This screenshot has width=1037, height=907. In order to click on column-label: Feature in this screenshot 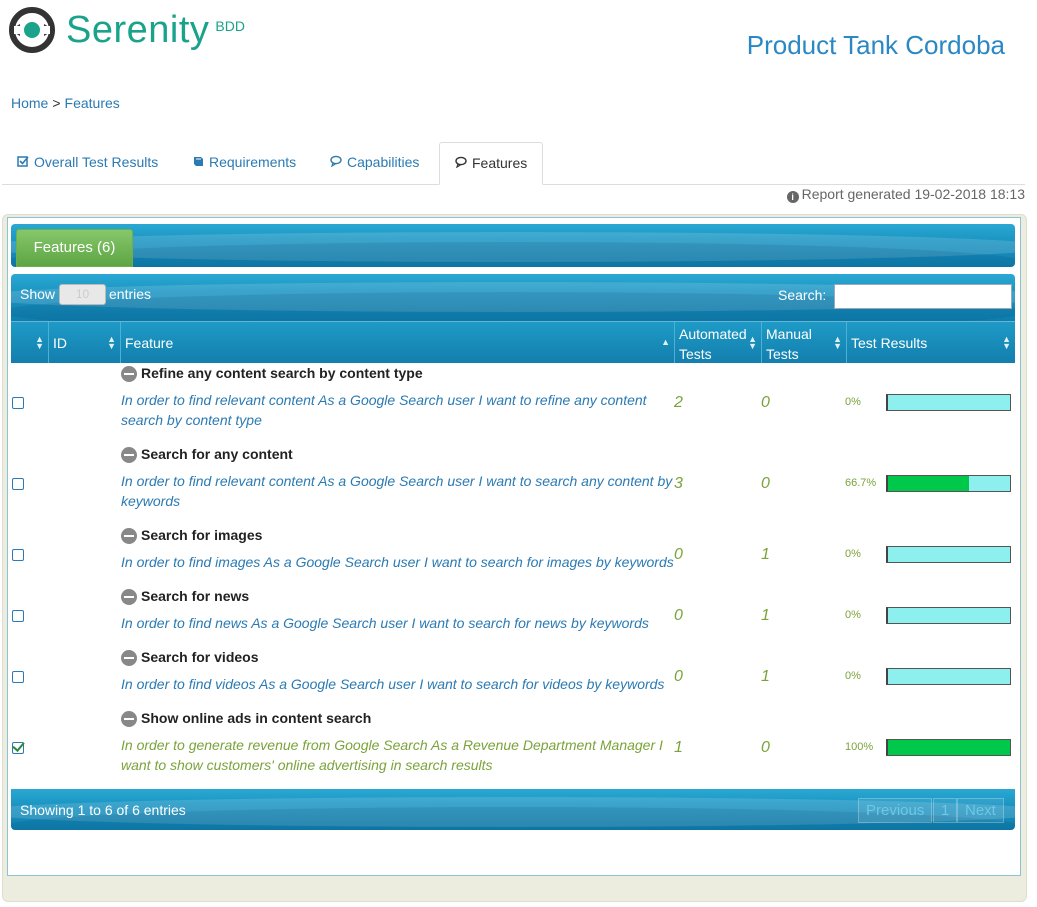, I will do `click(149, 343)`.